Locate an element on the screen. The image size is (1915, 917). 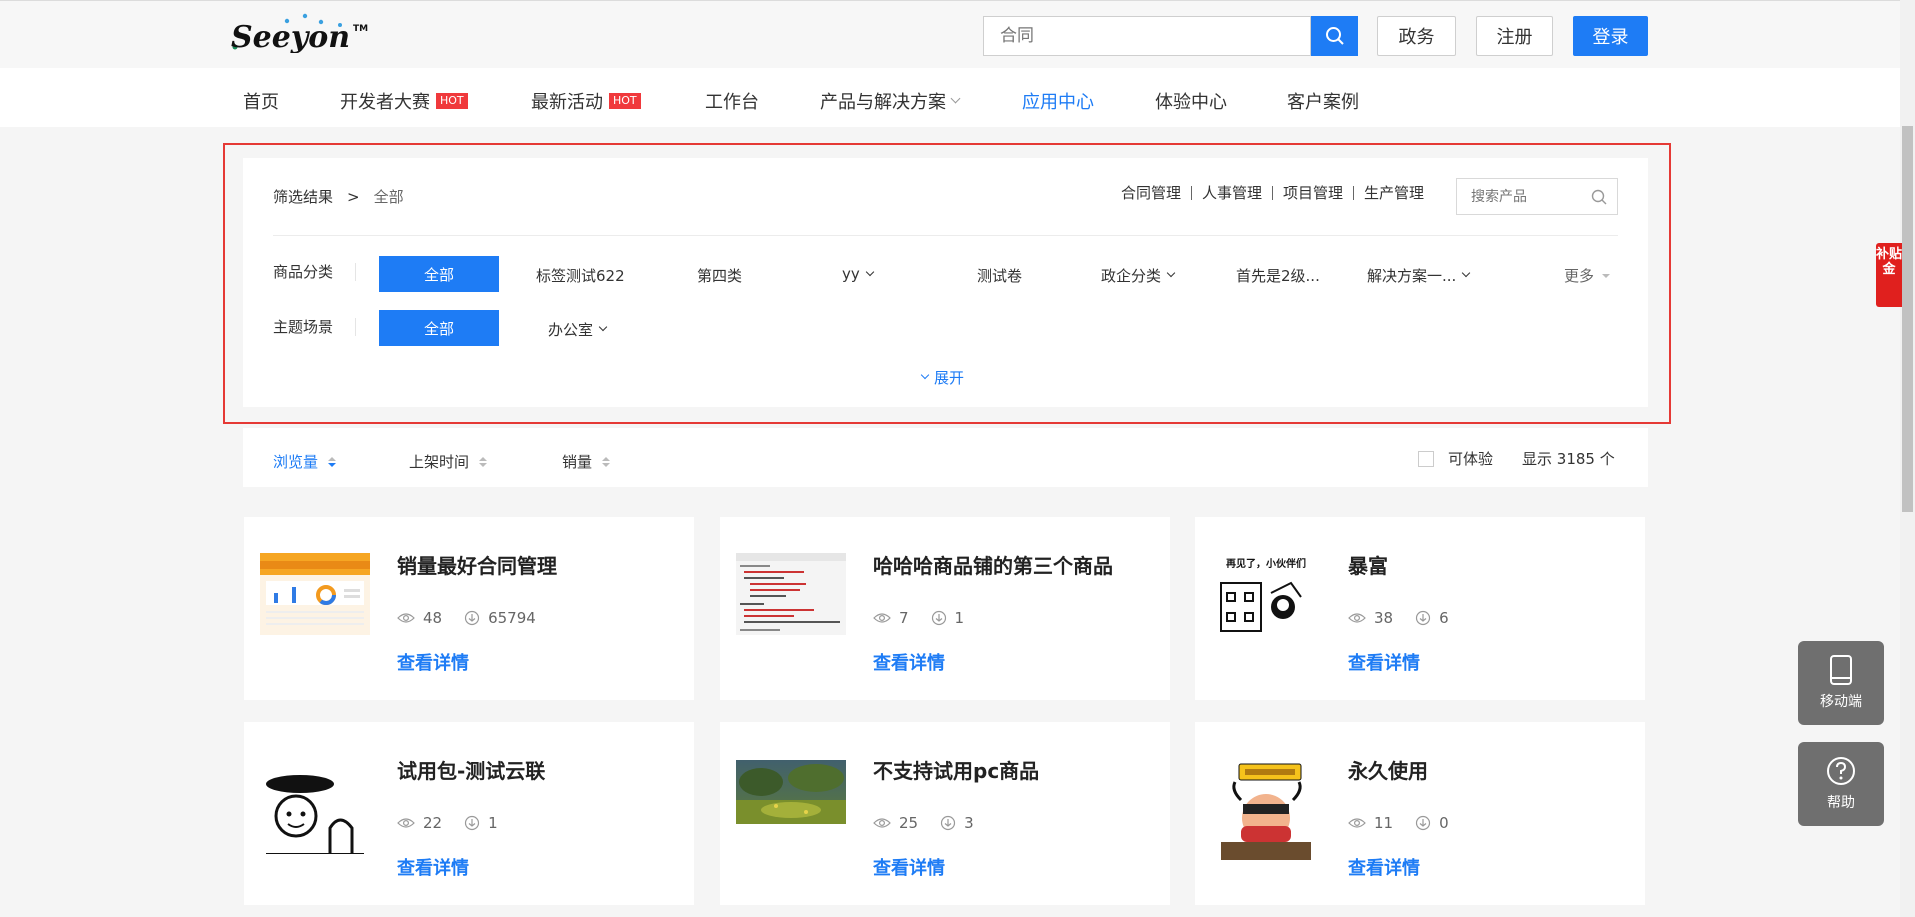
category-row-label: 商品分类 is located at coordinates (315, 272).